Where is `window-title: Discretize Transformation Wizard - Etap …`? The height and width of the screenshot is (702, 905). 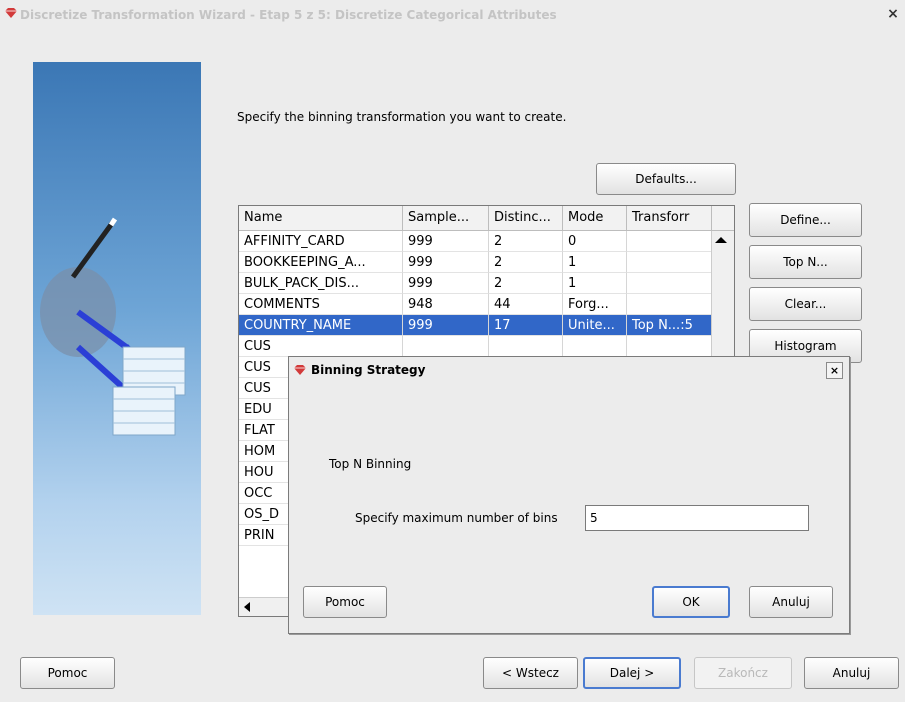
window-title: Discretize Transformation Wizard - Etap … is located at coordinates (288, 15).